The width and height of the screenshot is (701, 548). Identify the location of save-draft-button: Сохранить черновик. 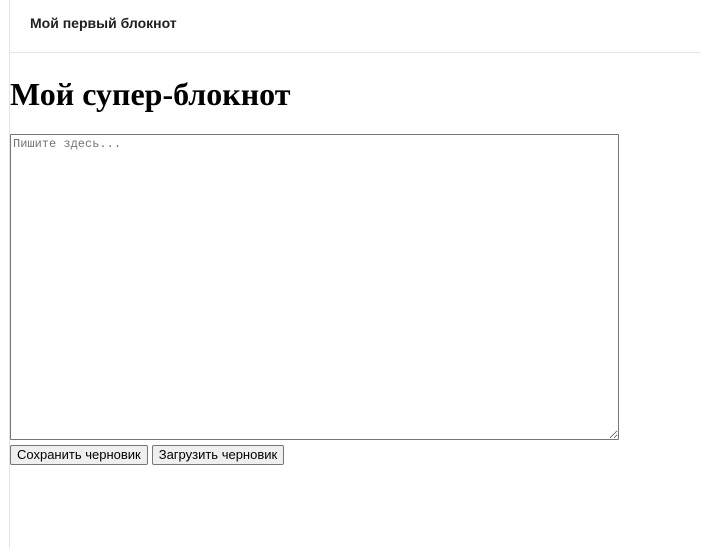
(79, 455).